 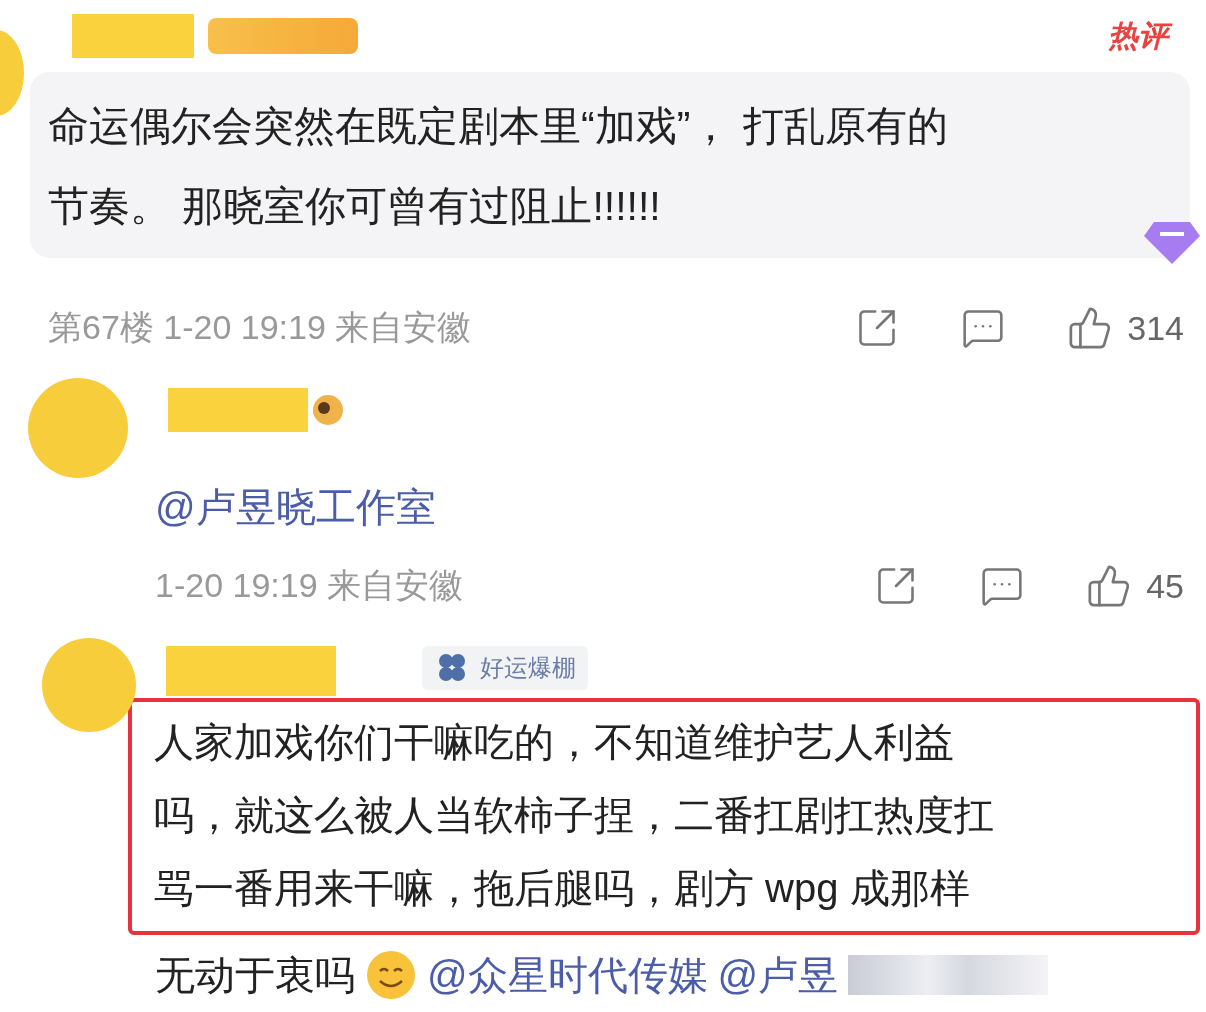 What do you see at coordinates (562, 888) in the screenshot?
I see `comment-text: 骂一番用来干嘛，拖后腿吗，剧方 wpg 成那样` at bounding box center [562, 888].